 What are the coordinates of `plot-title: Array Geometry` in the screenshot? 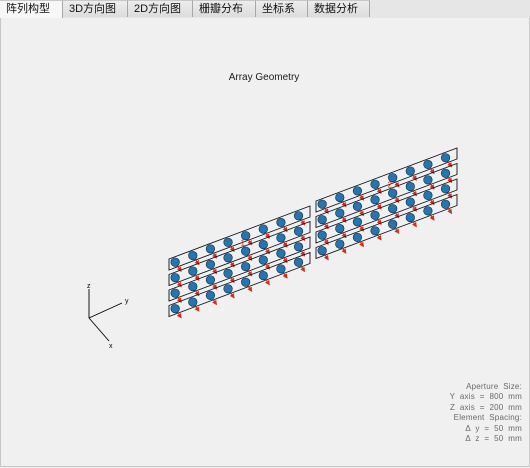 It's located at (264, 77).